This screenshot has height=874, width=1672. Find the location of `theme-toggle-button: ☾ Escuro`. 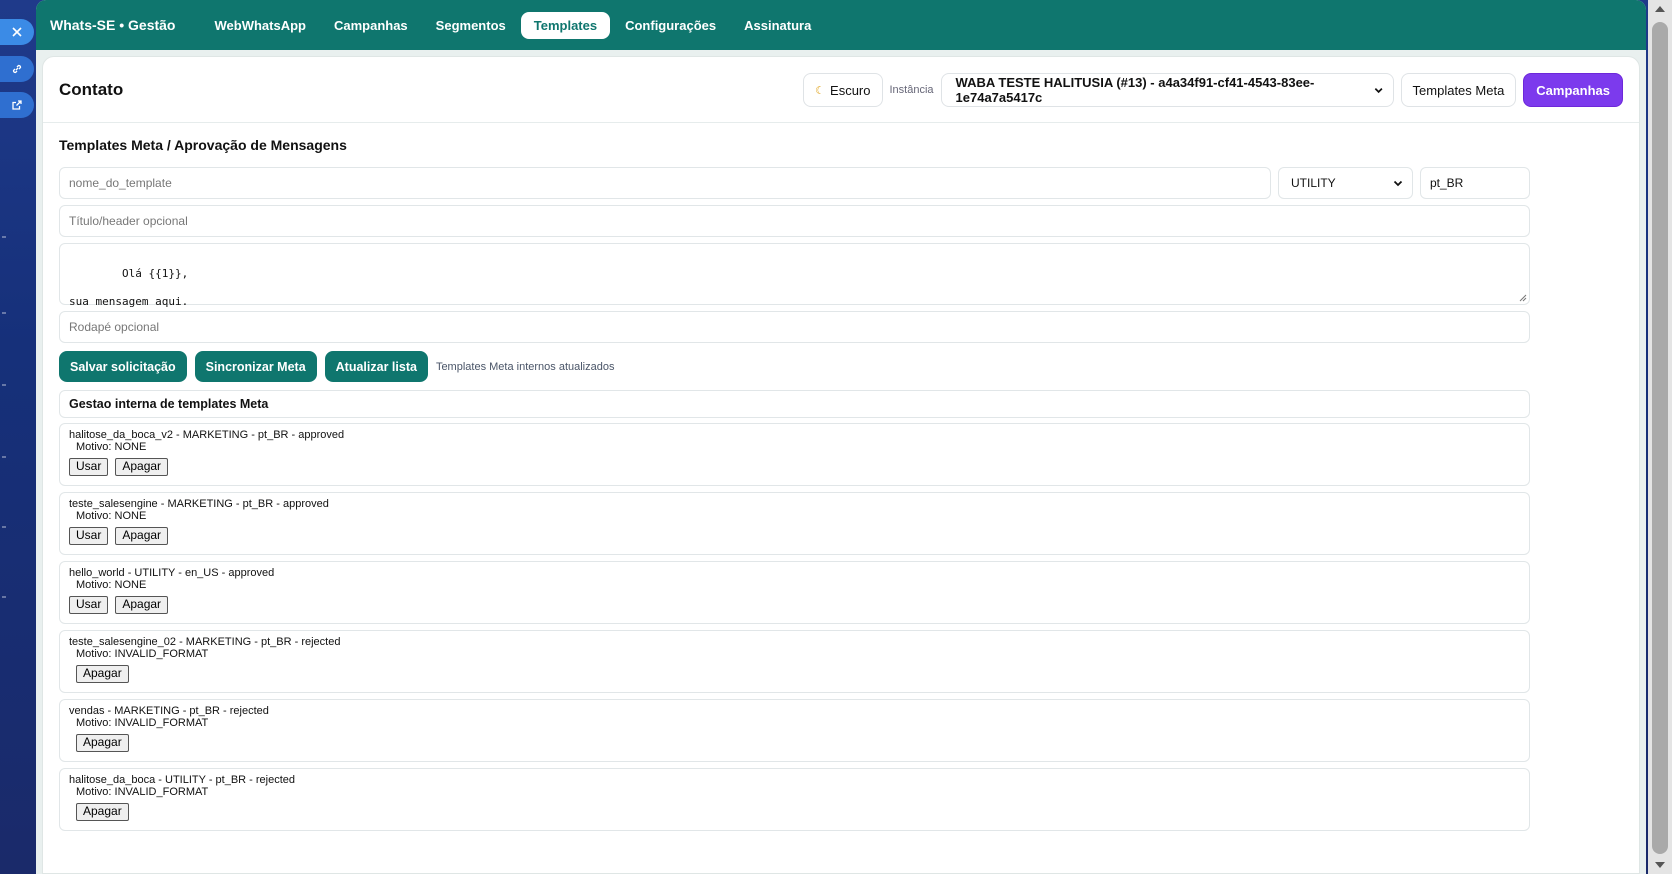

theme-toggle-button: ☾ Escuro is located at coordinates (843, 90).